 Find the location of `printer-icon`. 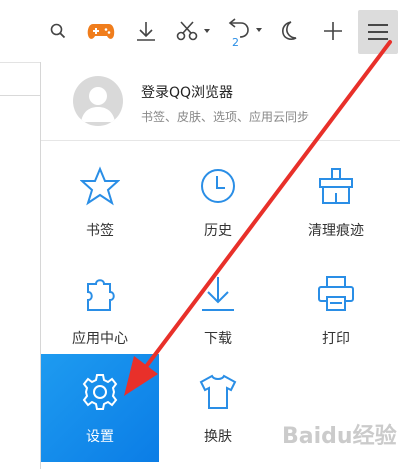

printer-icon is located at coordinates (336, 293).